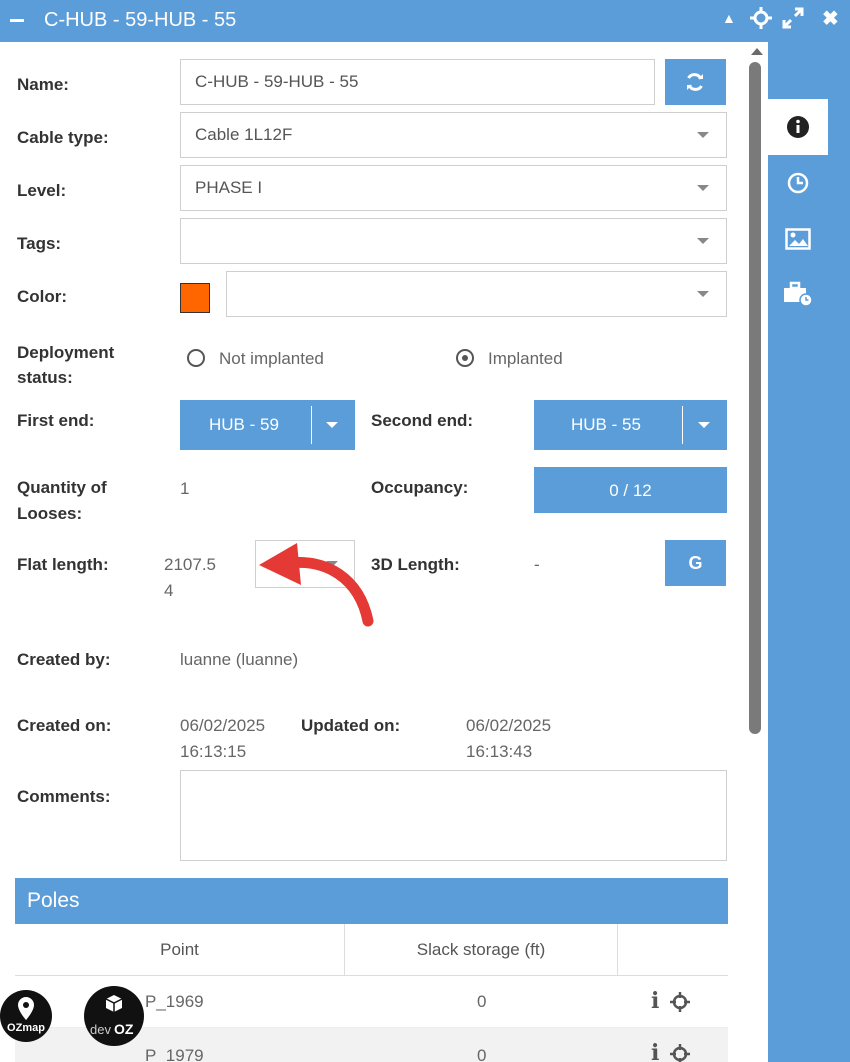 The height and width of the screenshot is (1062, 850). I want to click on updated-on-time: 16:13:43, so click(499, 751).